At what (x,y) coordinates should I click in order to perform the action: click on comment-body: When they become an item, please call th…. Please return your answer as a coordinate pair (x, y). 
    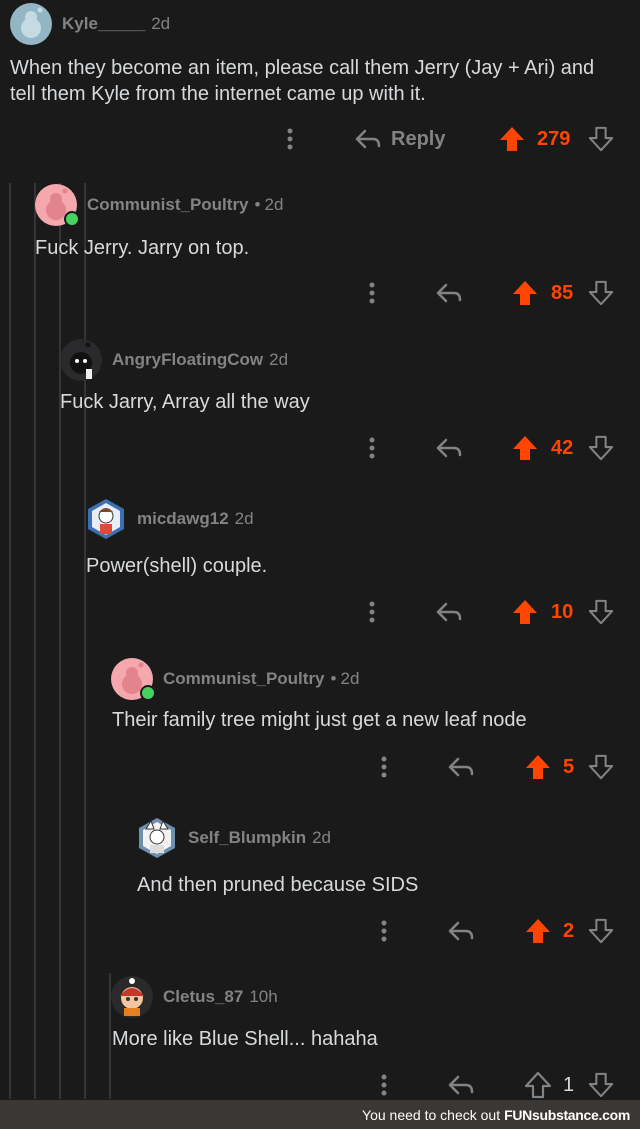
    Looking at the image, I should click on (302, 81).